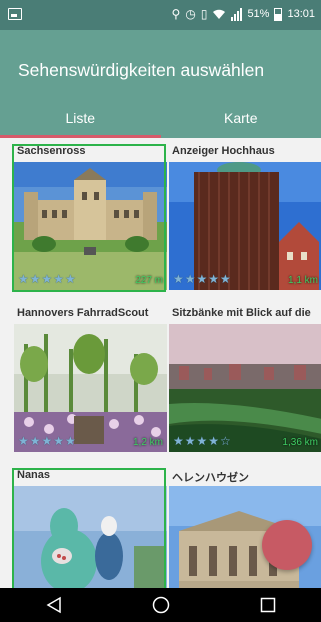 The image size is (321, 622). I want to click on sight-card-nanas: Nanas, so click(89, 525).